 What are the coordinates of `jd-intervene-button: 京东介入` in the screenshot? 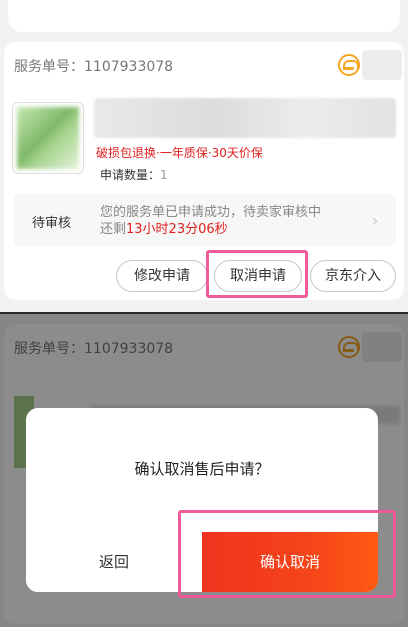 It's located at (353, 276).